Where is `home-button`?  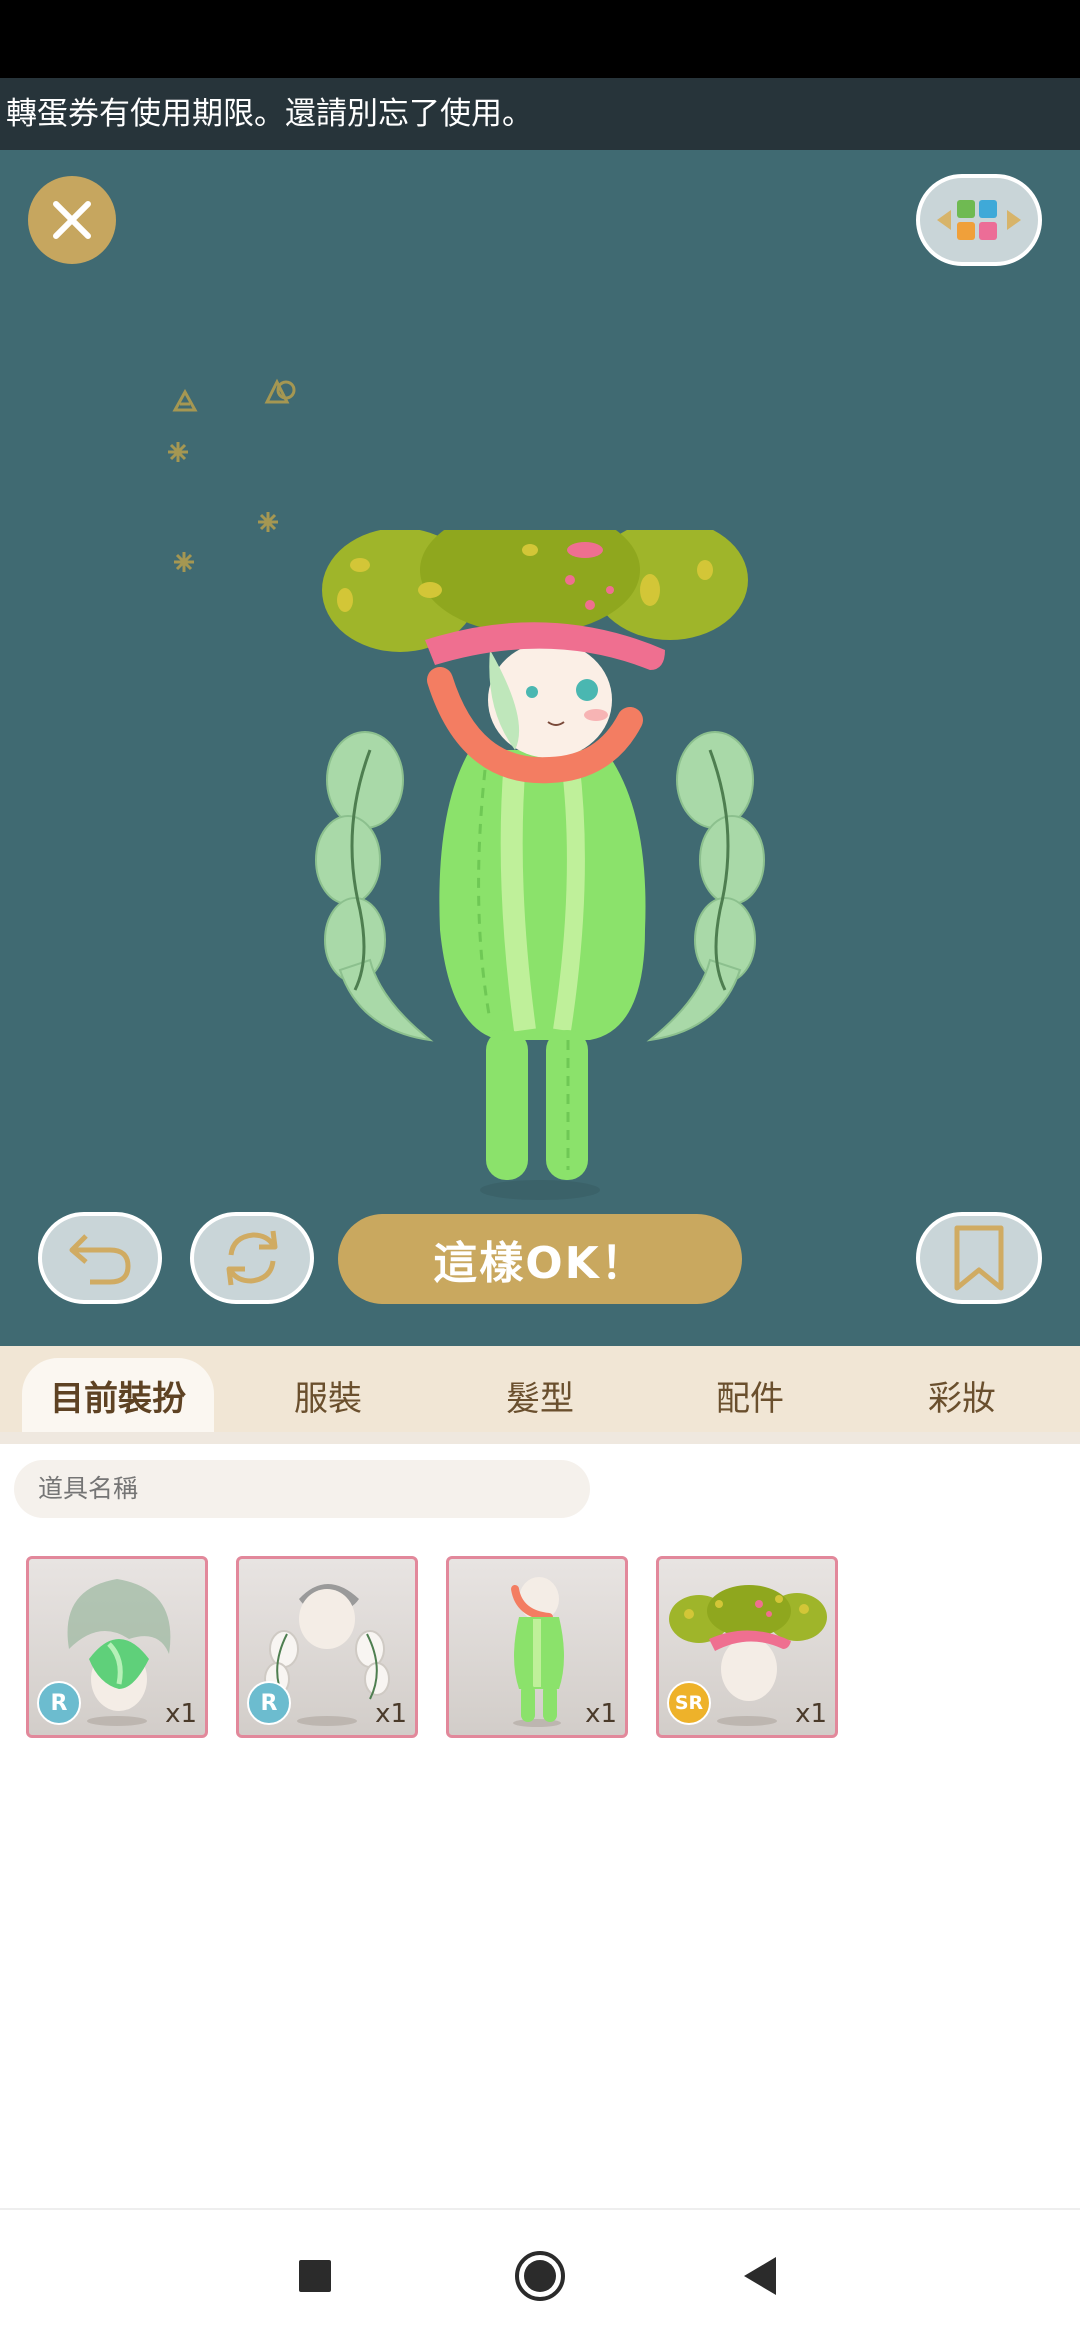
home-button is located at coordinates (540, 2276).